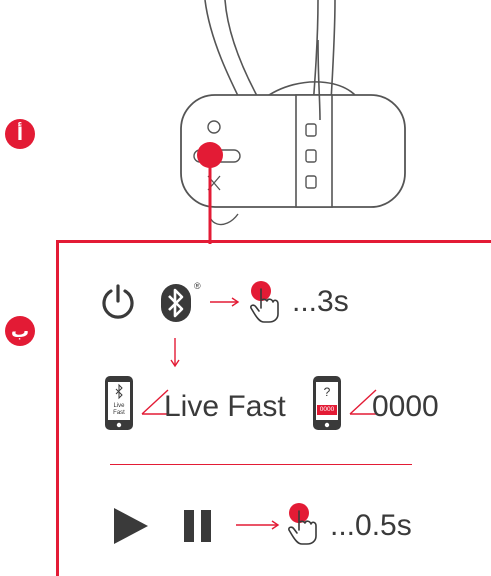  Describe the element at coordinates (119, 406) in the screenshot. I see `phone-device-label-1: Live` at that location.